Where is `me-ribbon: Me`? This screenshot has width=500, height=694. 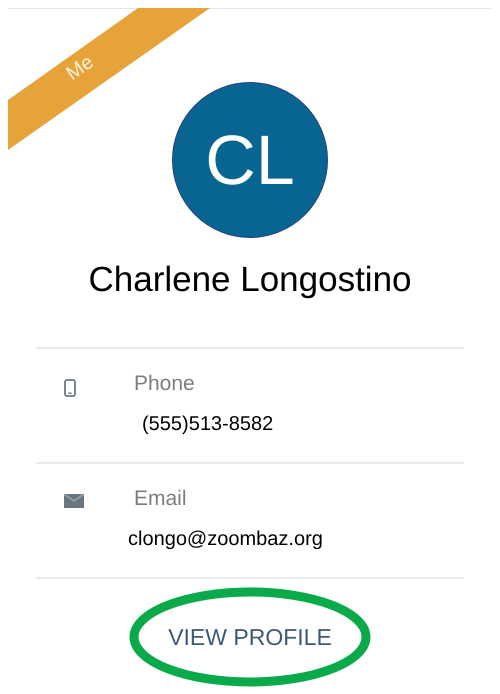
me-ribbon: Me is located at coordinates (109, 79).